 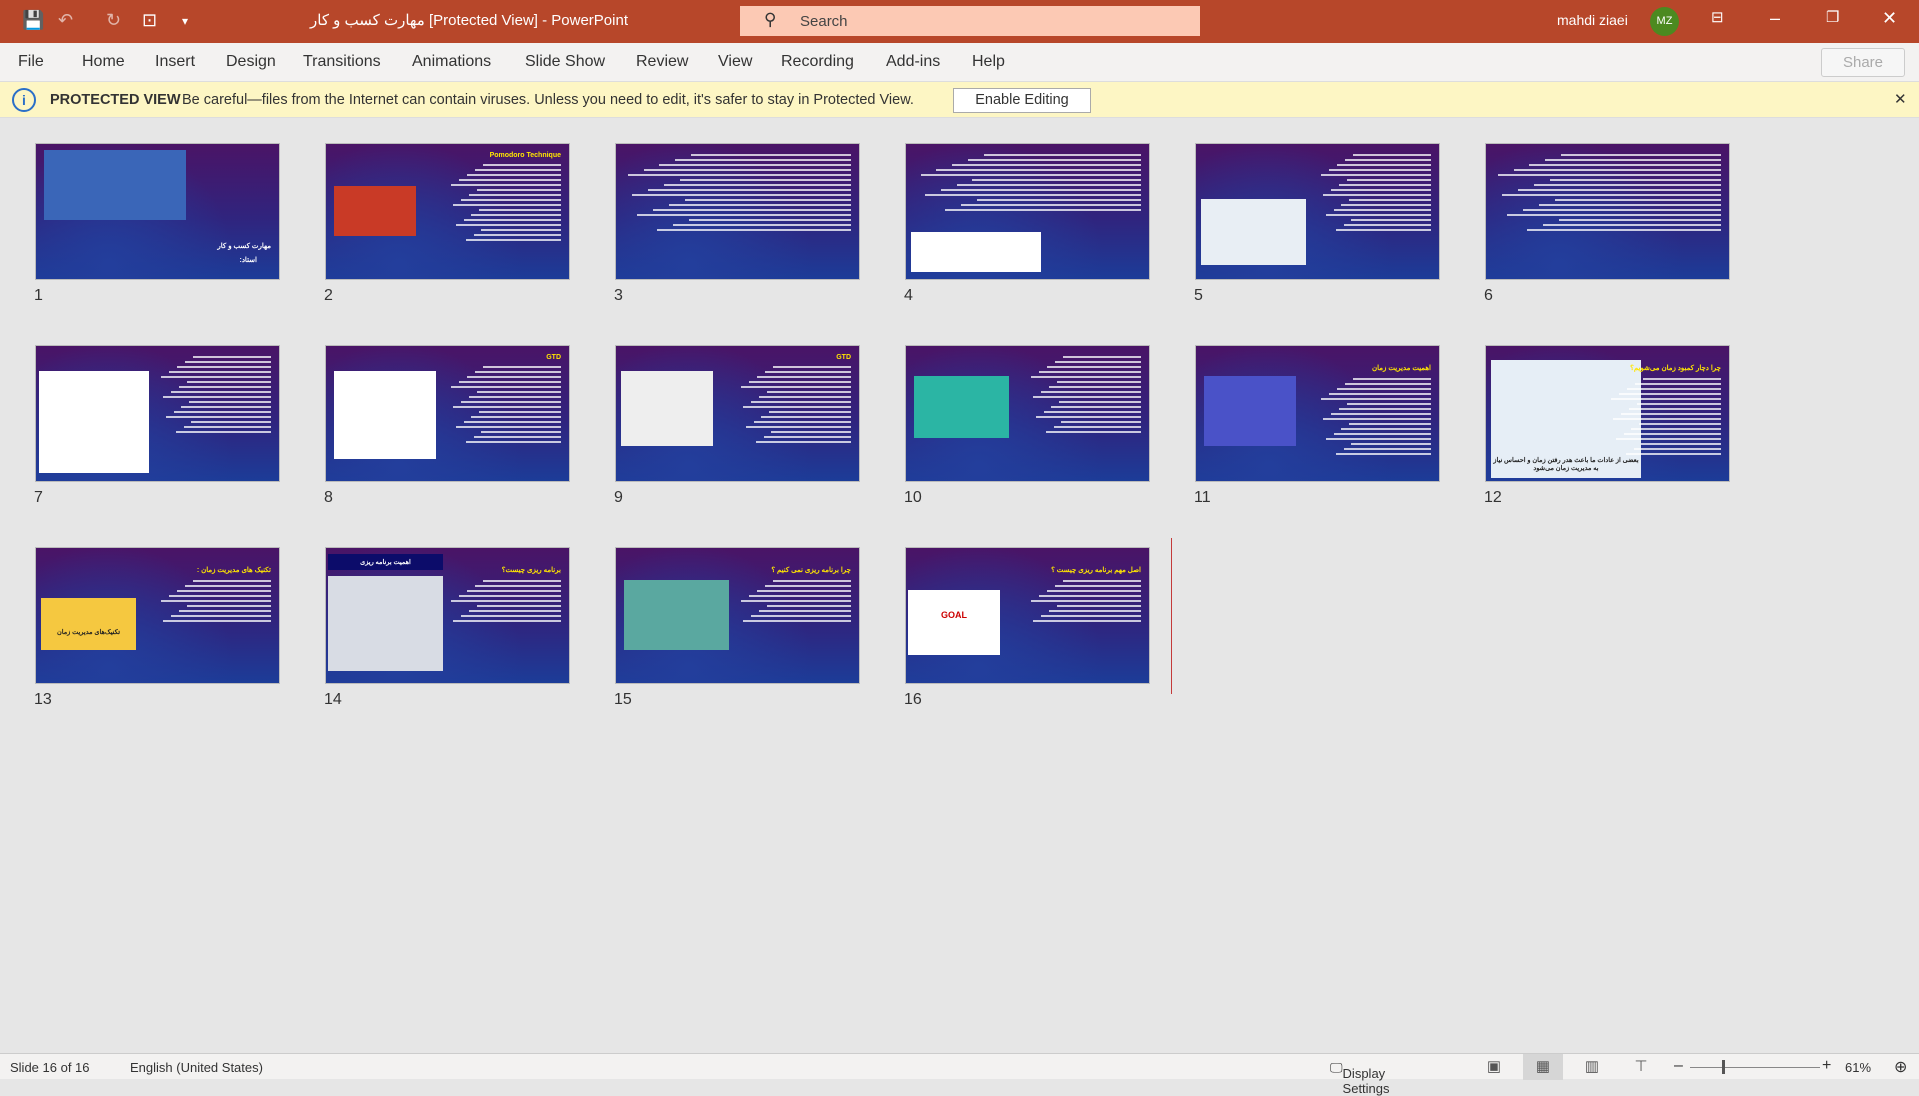 What do you see at coordinates (113, 20) in the screenshot?
I see `redo-icon: ↻` at bounding box center [113, 20].